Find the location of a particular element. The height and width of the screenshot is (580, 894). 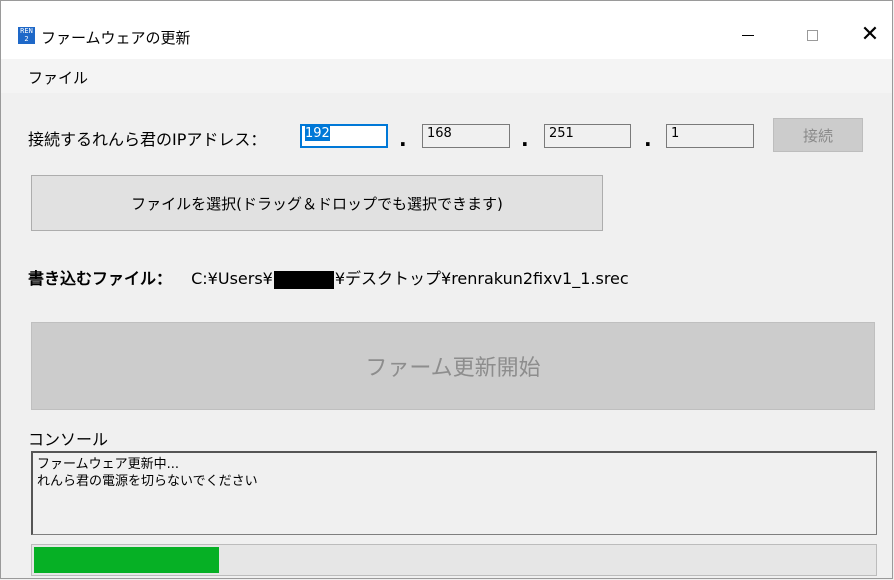

window-title: ファームウェアの更新 is located at coordinates (116, 38).